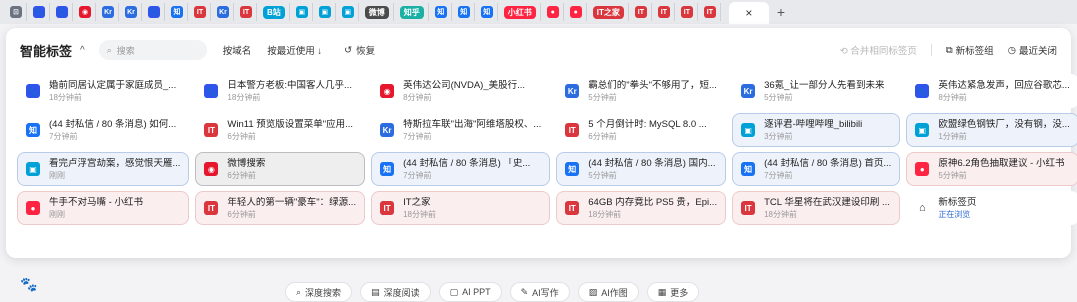 The image size is (1077, 302). What do you see at coordinates (280, 169) in the screenshot?
I see `tab-card: ◉ 微博搜索 6分钟前` at bounding box center [280, 169].